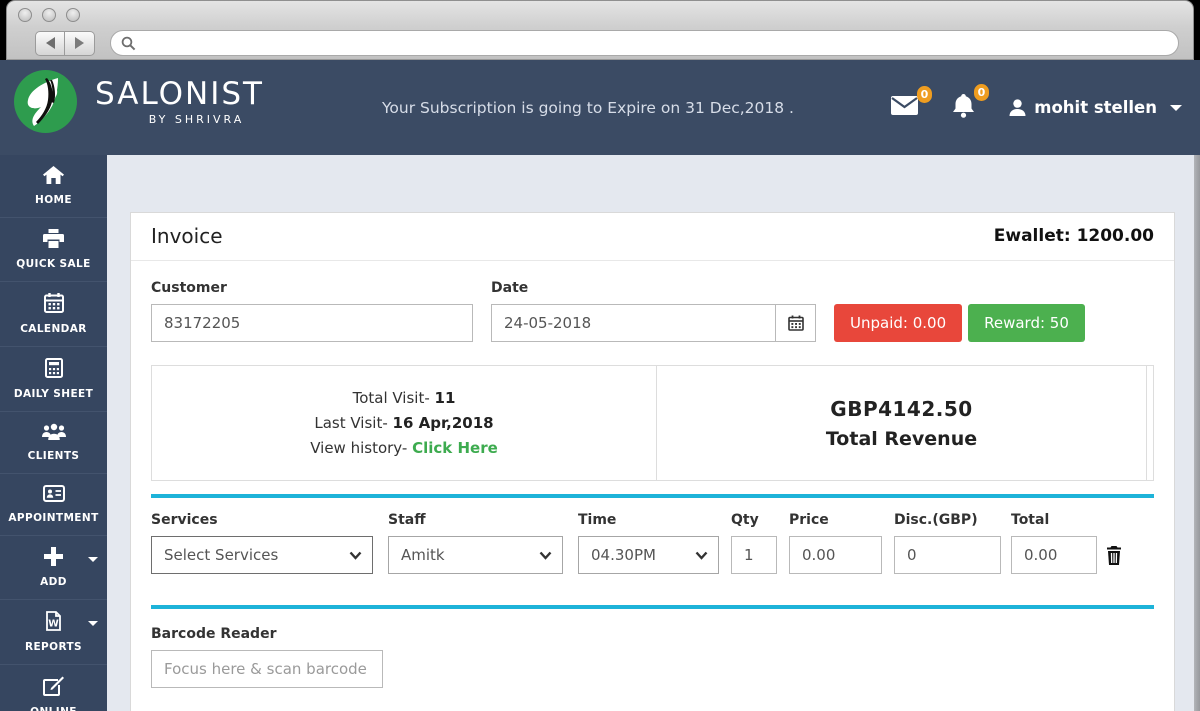  Describe the element at coordinates (898, 323) in the screenshot. I see `unpaid-button: Unpaid: 0.00` at that location.